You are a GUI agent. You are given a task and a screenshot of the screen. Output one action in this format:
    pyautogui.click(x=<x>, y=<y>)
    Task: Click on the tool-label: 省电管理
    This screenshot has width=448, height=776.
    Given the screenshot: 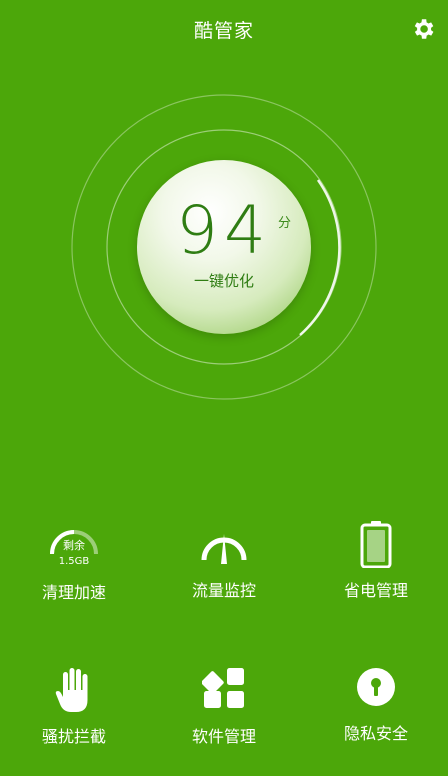 What is the action you would take?
    pyautogui.click(x=375, y=590)
    